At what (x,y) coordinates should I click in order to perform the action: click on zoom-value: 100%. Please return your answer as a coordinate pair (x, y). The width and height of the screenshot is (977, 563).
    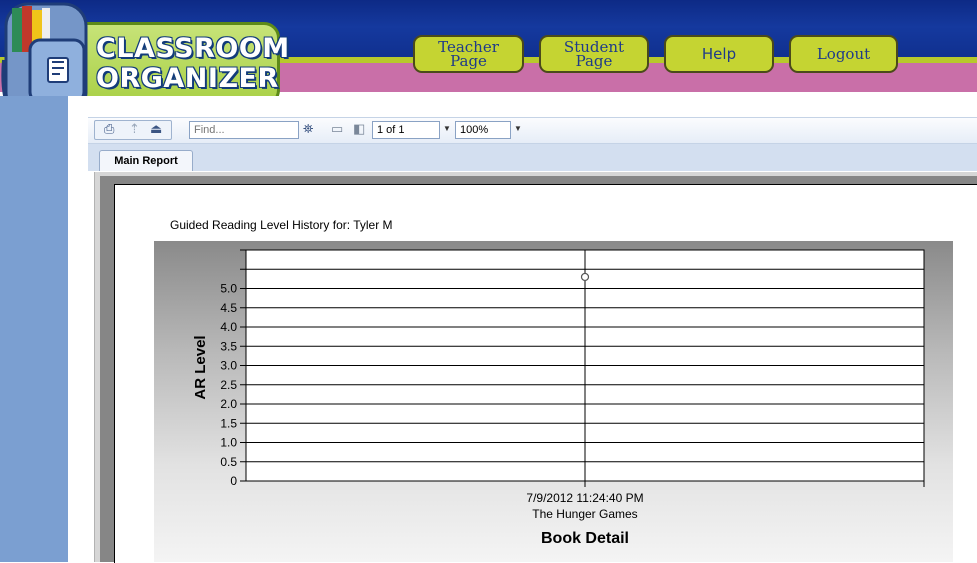
    Looking at the image, I should click on (474, 130).